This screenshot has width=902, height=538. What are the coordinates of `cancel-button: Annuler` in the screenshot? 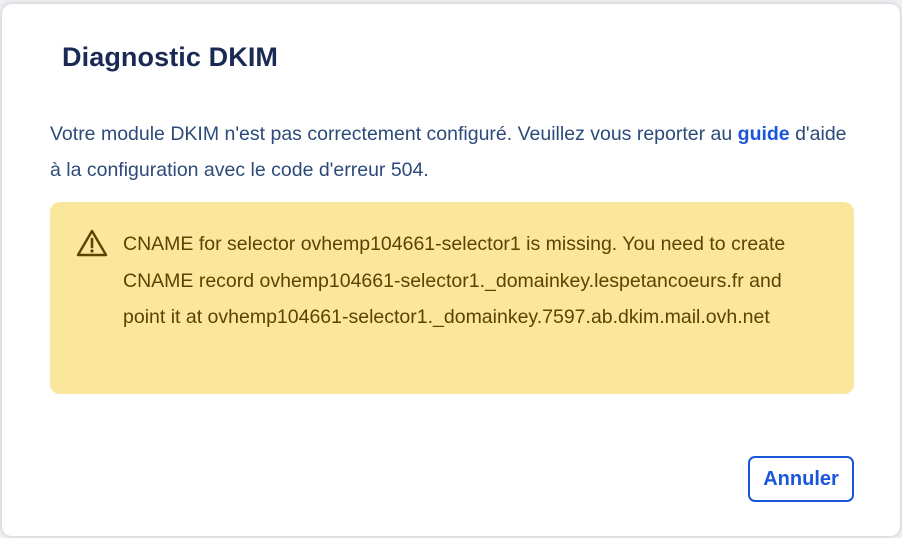 It's located at (801, 479).